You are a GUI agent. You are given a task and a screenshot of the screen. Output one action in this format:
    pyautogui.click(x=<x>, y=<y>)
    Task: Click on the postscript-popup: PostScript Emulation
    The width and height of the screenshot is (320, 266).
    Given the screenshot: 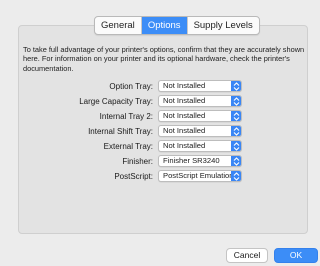 What is the action you would take?
    pyautogui.click(x=200, y=176)
    